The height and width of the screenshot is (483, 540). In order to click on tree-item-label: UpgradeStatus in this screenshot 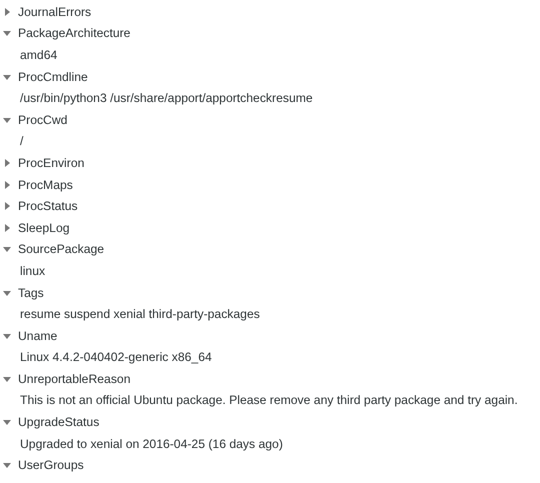, I will do `click(57, 422)`.